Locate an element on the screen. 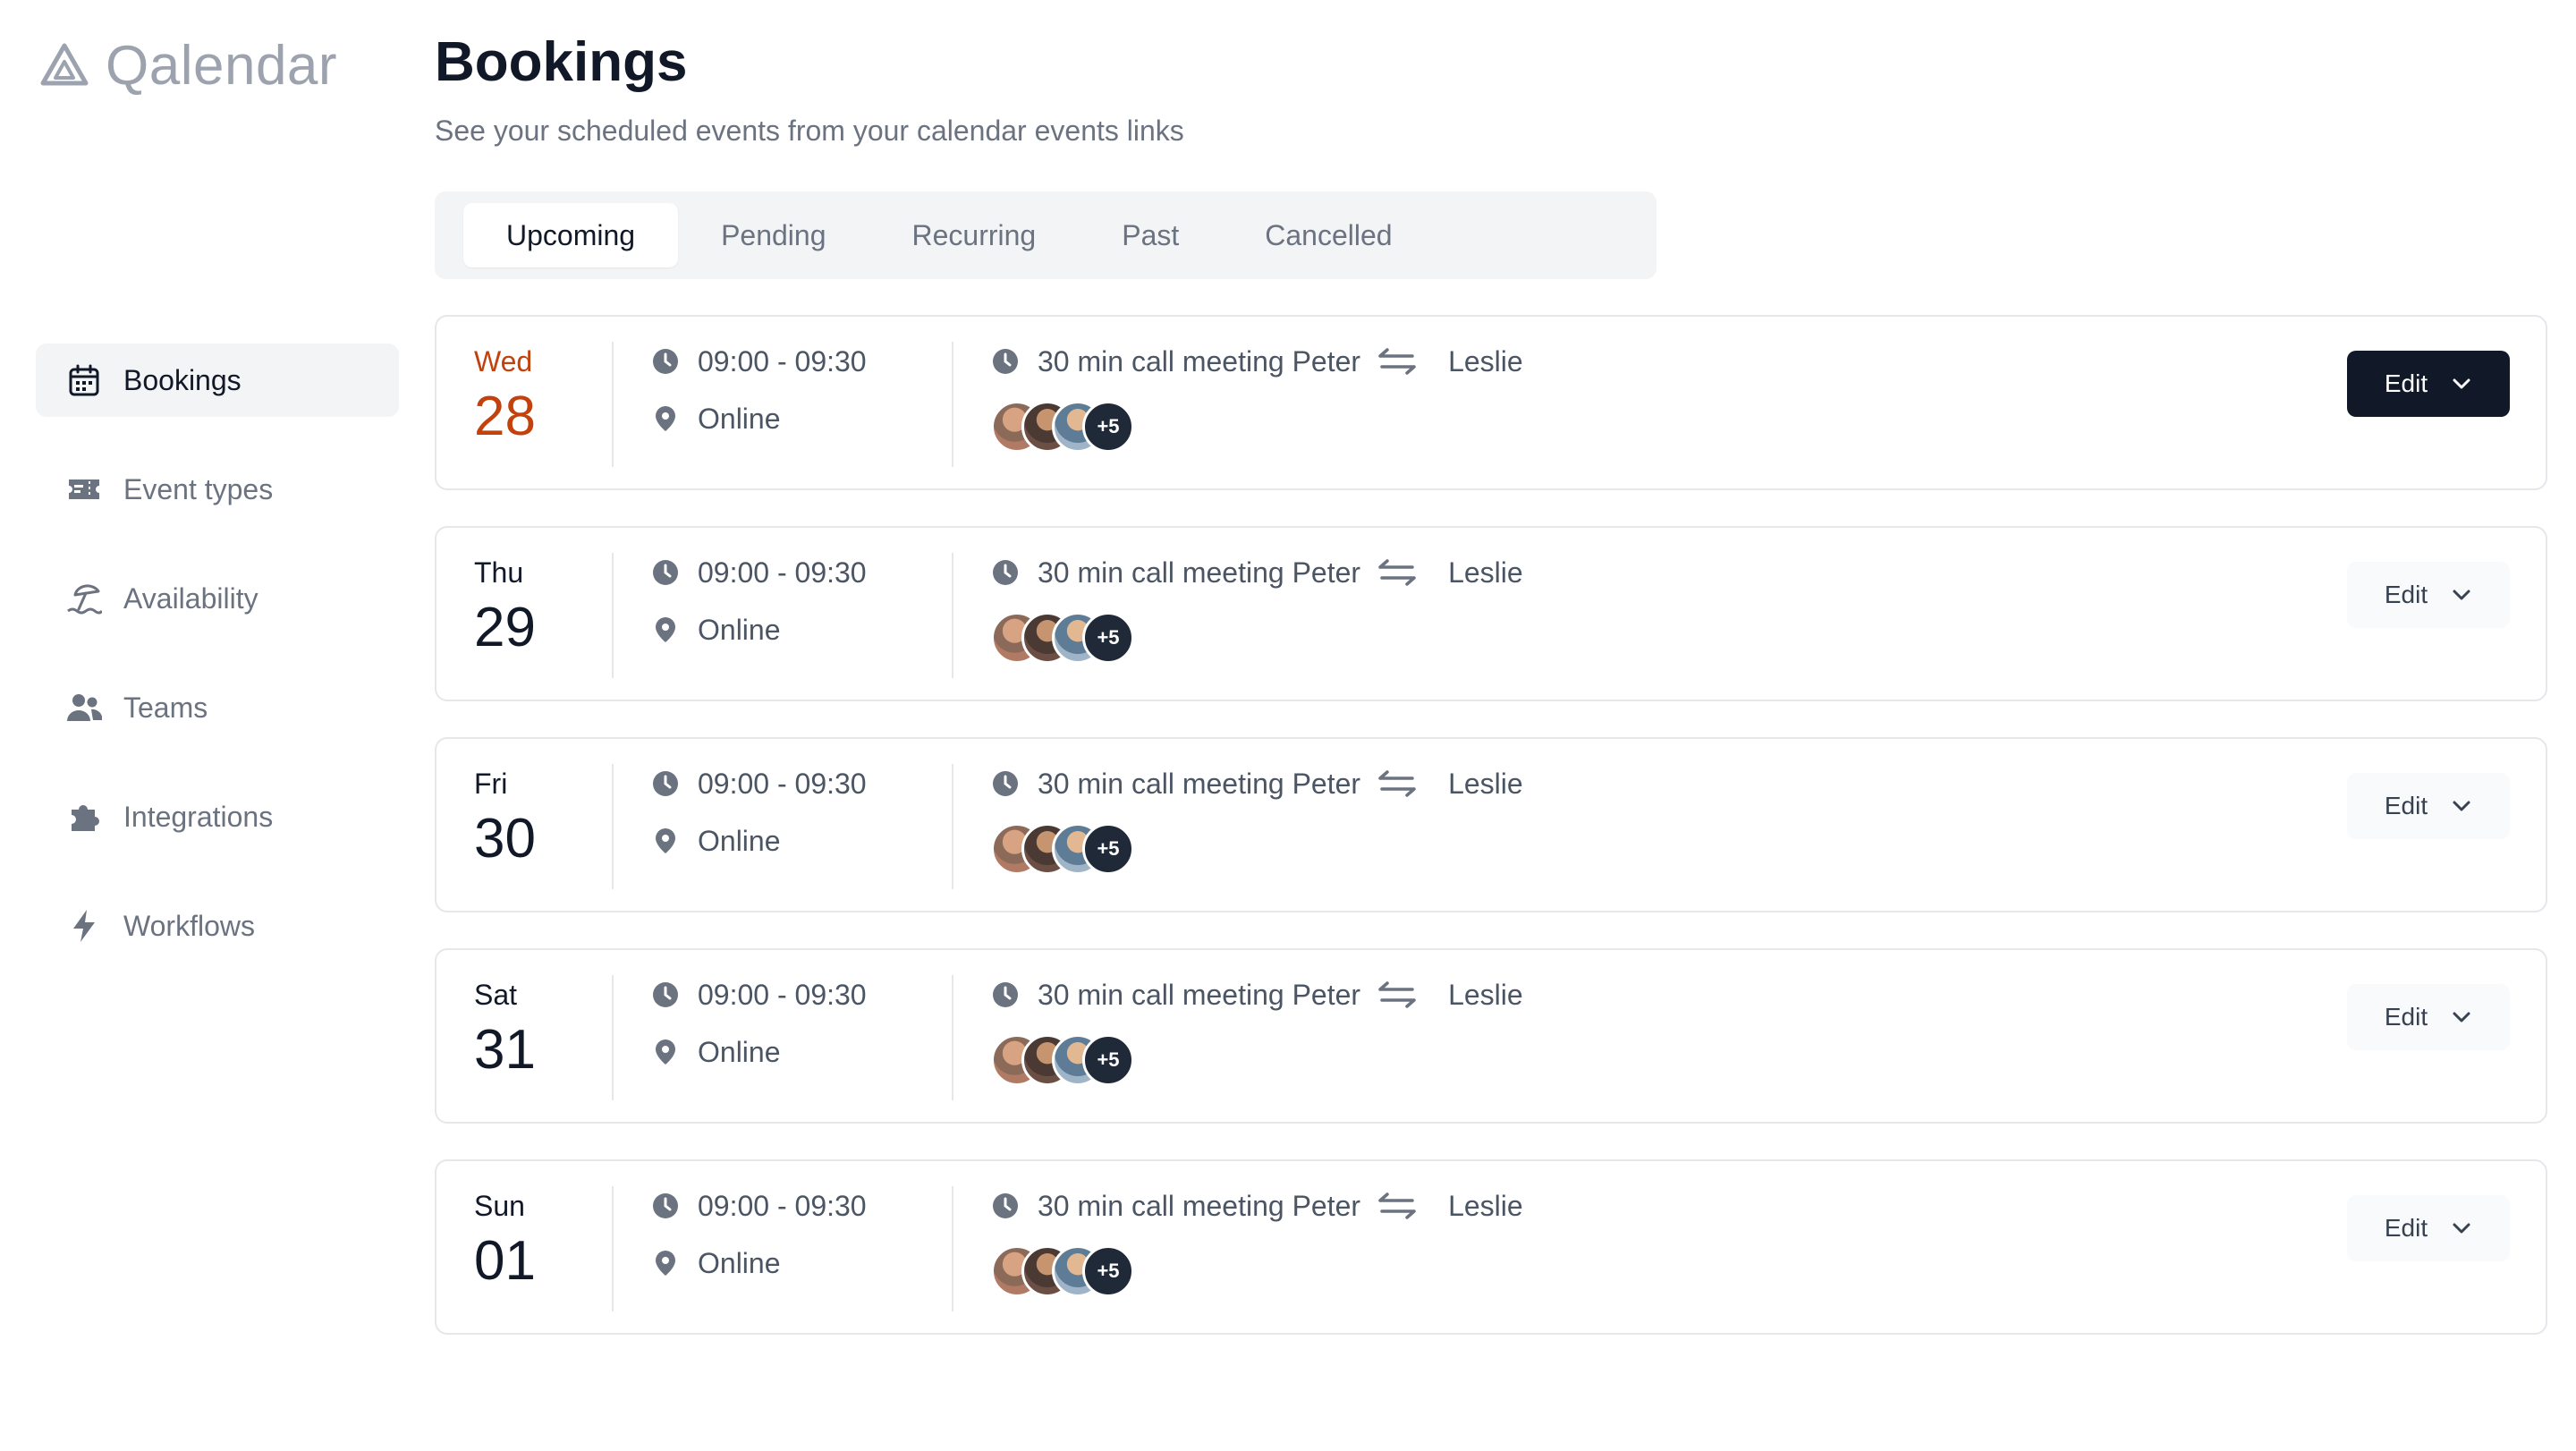 The image size is (2576, 1451). calendar-icon is located at coordinates (84, 380).